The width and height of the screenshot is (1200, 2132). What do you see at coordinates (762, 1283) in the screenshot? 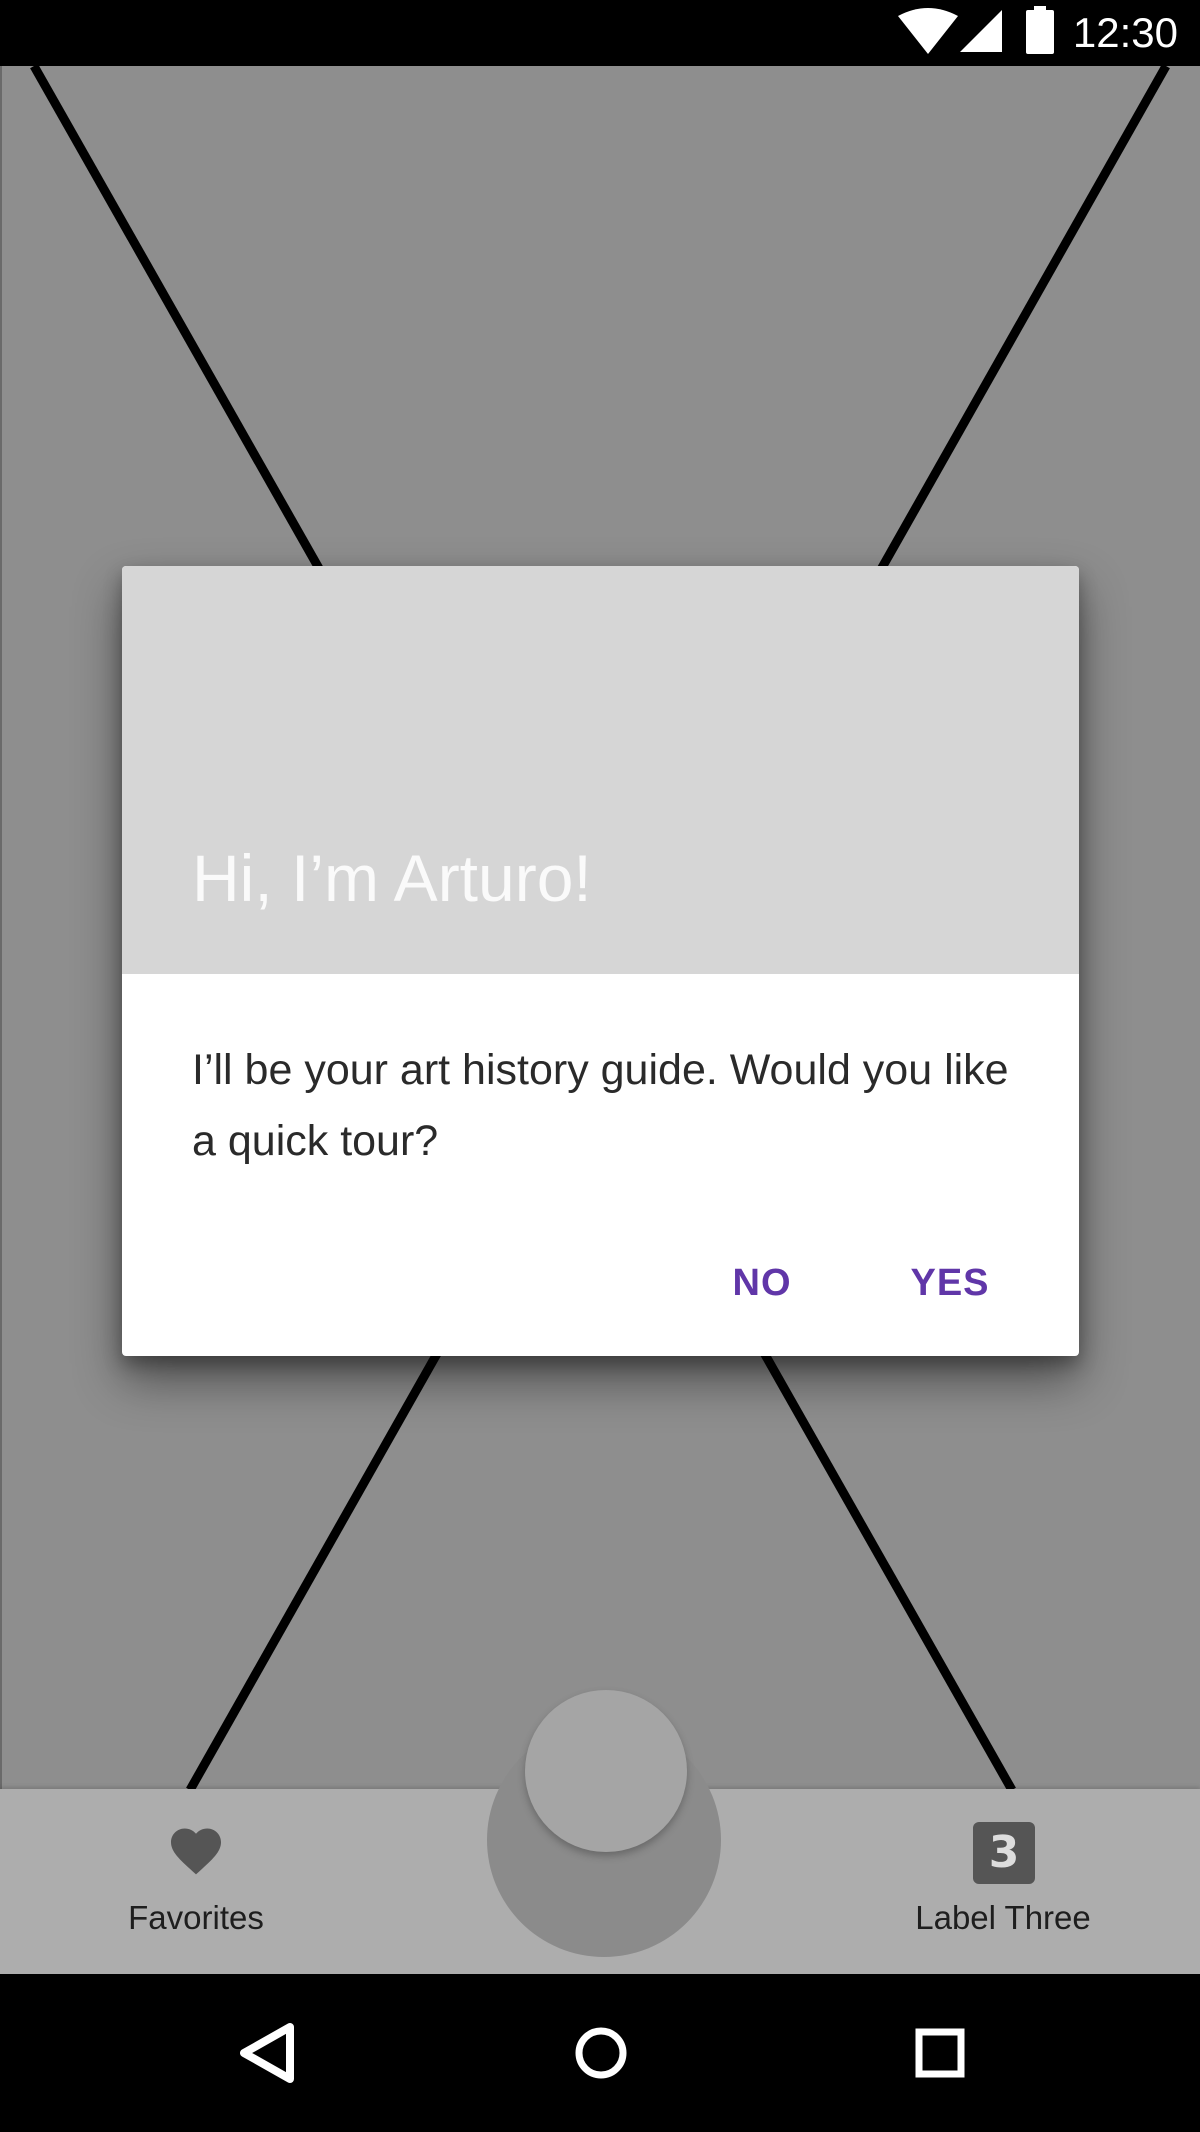
I see `no-button: NO` at bounding box center [762, 1283].